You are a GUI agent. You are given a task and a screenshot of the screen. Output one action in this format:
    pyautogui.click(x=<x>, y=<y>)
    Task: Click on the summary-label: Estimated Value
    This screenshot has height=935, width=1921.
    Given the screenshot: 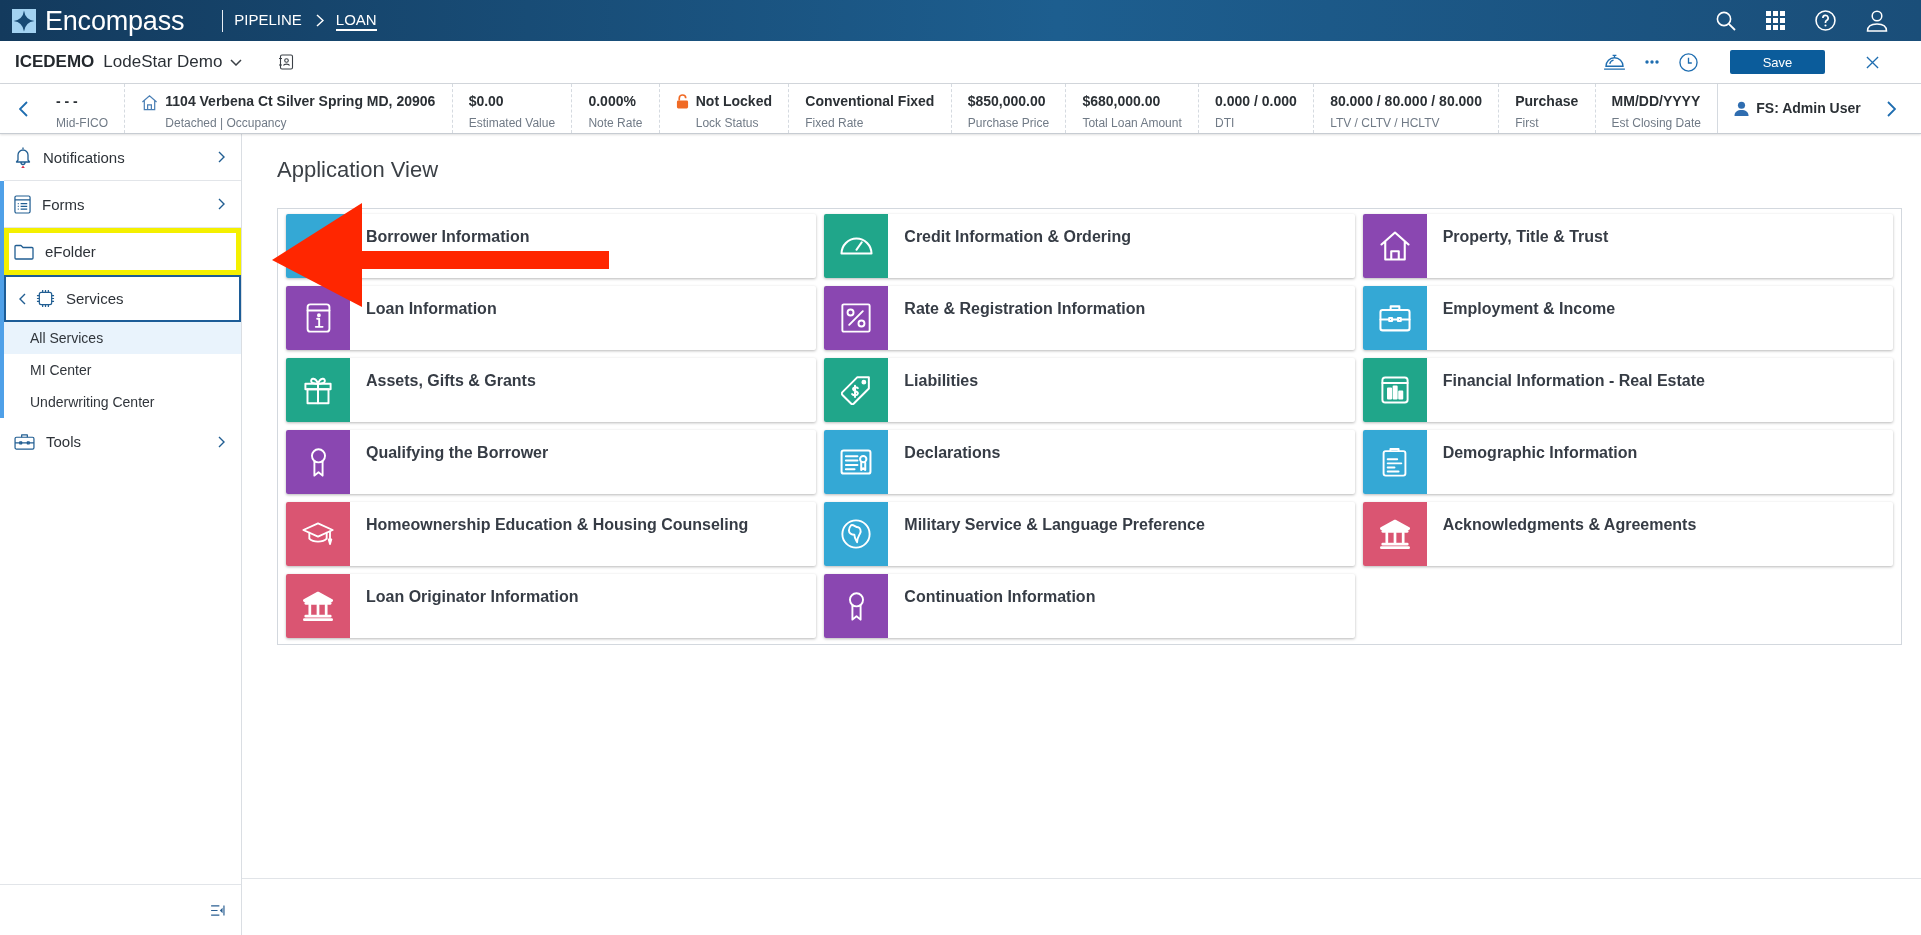 What is the action you would take?
    pyautogui.click(x=512, y=123)
    